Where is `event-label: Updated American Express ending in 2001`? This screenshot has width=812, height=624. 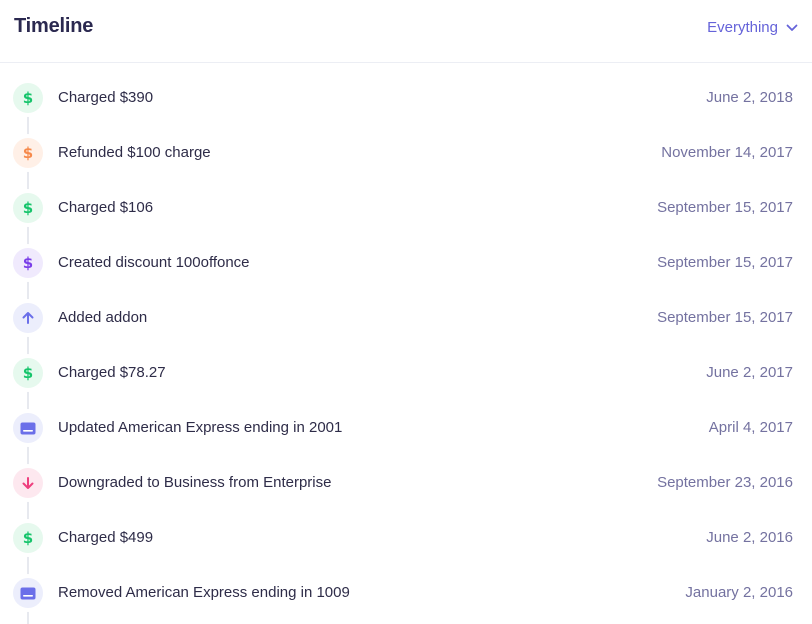 event-label: Updated American Express ending in 2001 is located at coordinates (200, 427).